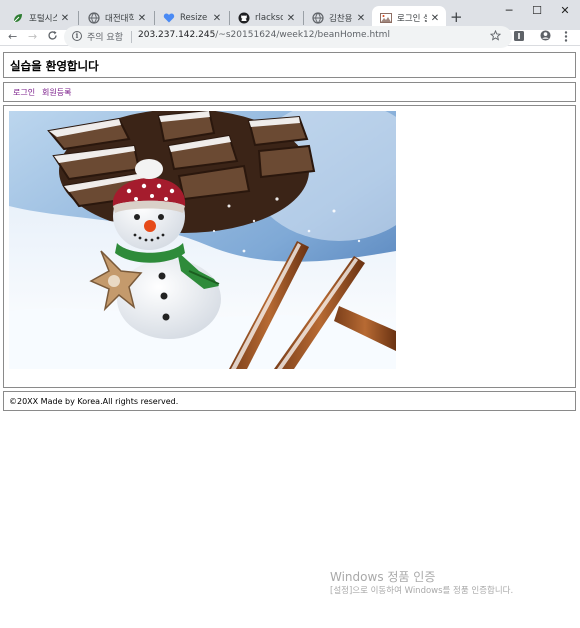 This screenshot has height=628, width=580. I want to click on tab-title: 로그인 실습, so click(412, 19).